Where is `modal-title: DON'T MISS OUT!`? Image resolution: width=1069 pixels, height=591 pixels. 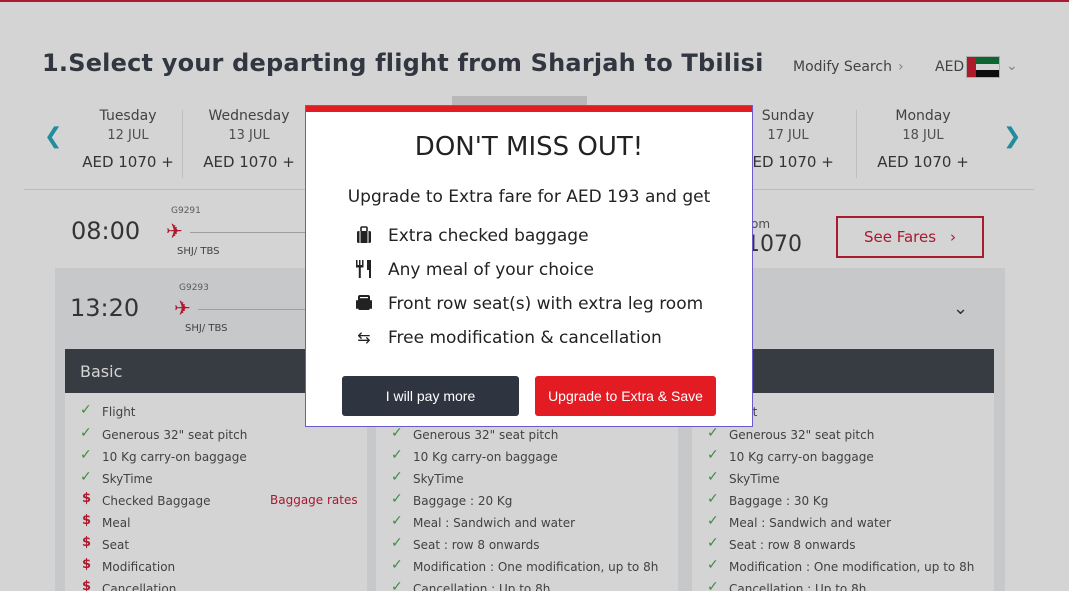
modal-title: DON'T MISS OUT! is located at coordinates (529, 147).